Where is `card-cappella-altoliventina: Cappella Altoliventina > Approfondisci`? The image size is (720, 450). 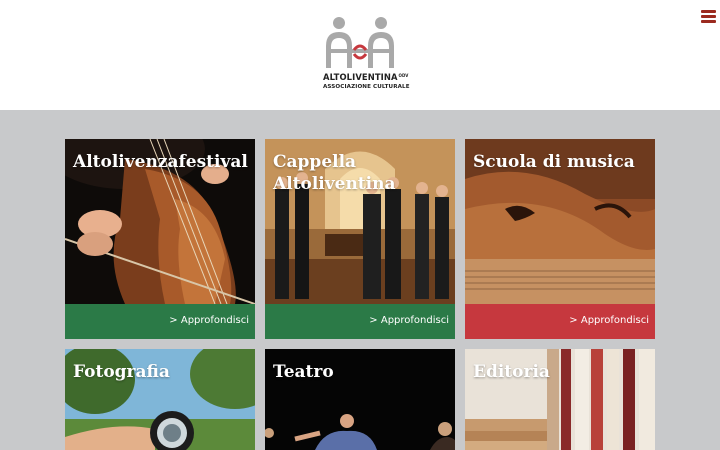 card-cappella-altoliventina: Cappella Altoliventina > Approfondisci is located at coordinates (360, 239).